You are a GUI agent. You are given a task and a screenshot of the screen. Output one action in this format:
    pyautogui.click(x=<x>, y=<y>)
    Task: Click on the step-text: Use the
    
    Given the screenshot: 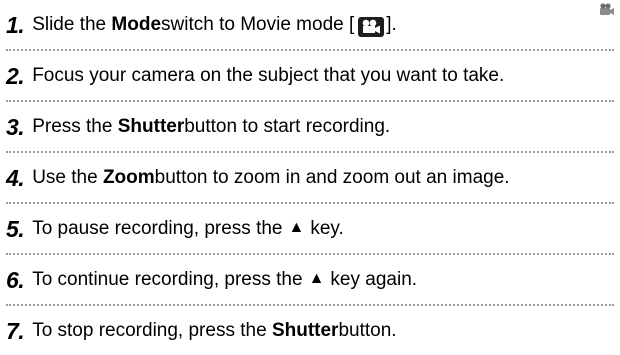 What is the action you would take?
    pyautogui.click(x=65, y=177)
    